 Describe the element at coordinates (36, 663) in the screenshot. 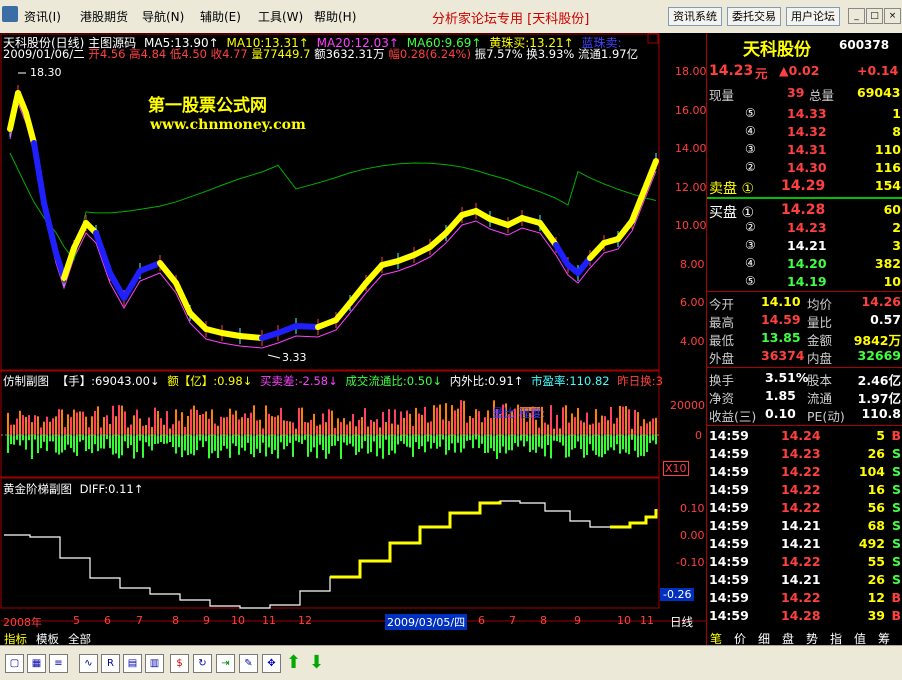

I see `tool-icon: ▦` at that location.